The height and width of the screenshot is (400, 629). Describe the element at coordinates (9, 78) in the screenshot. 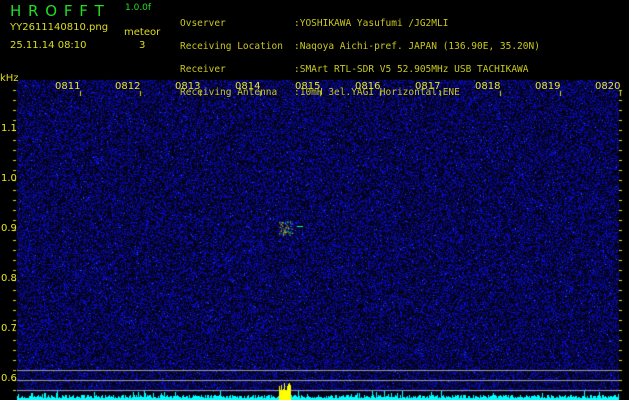

I see `y-axis-unit: kHz` at that location.